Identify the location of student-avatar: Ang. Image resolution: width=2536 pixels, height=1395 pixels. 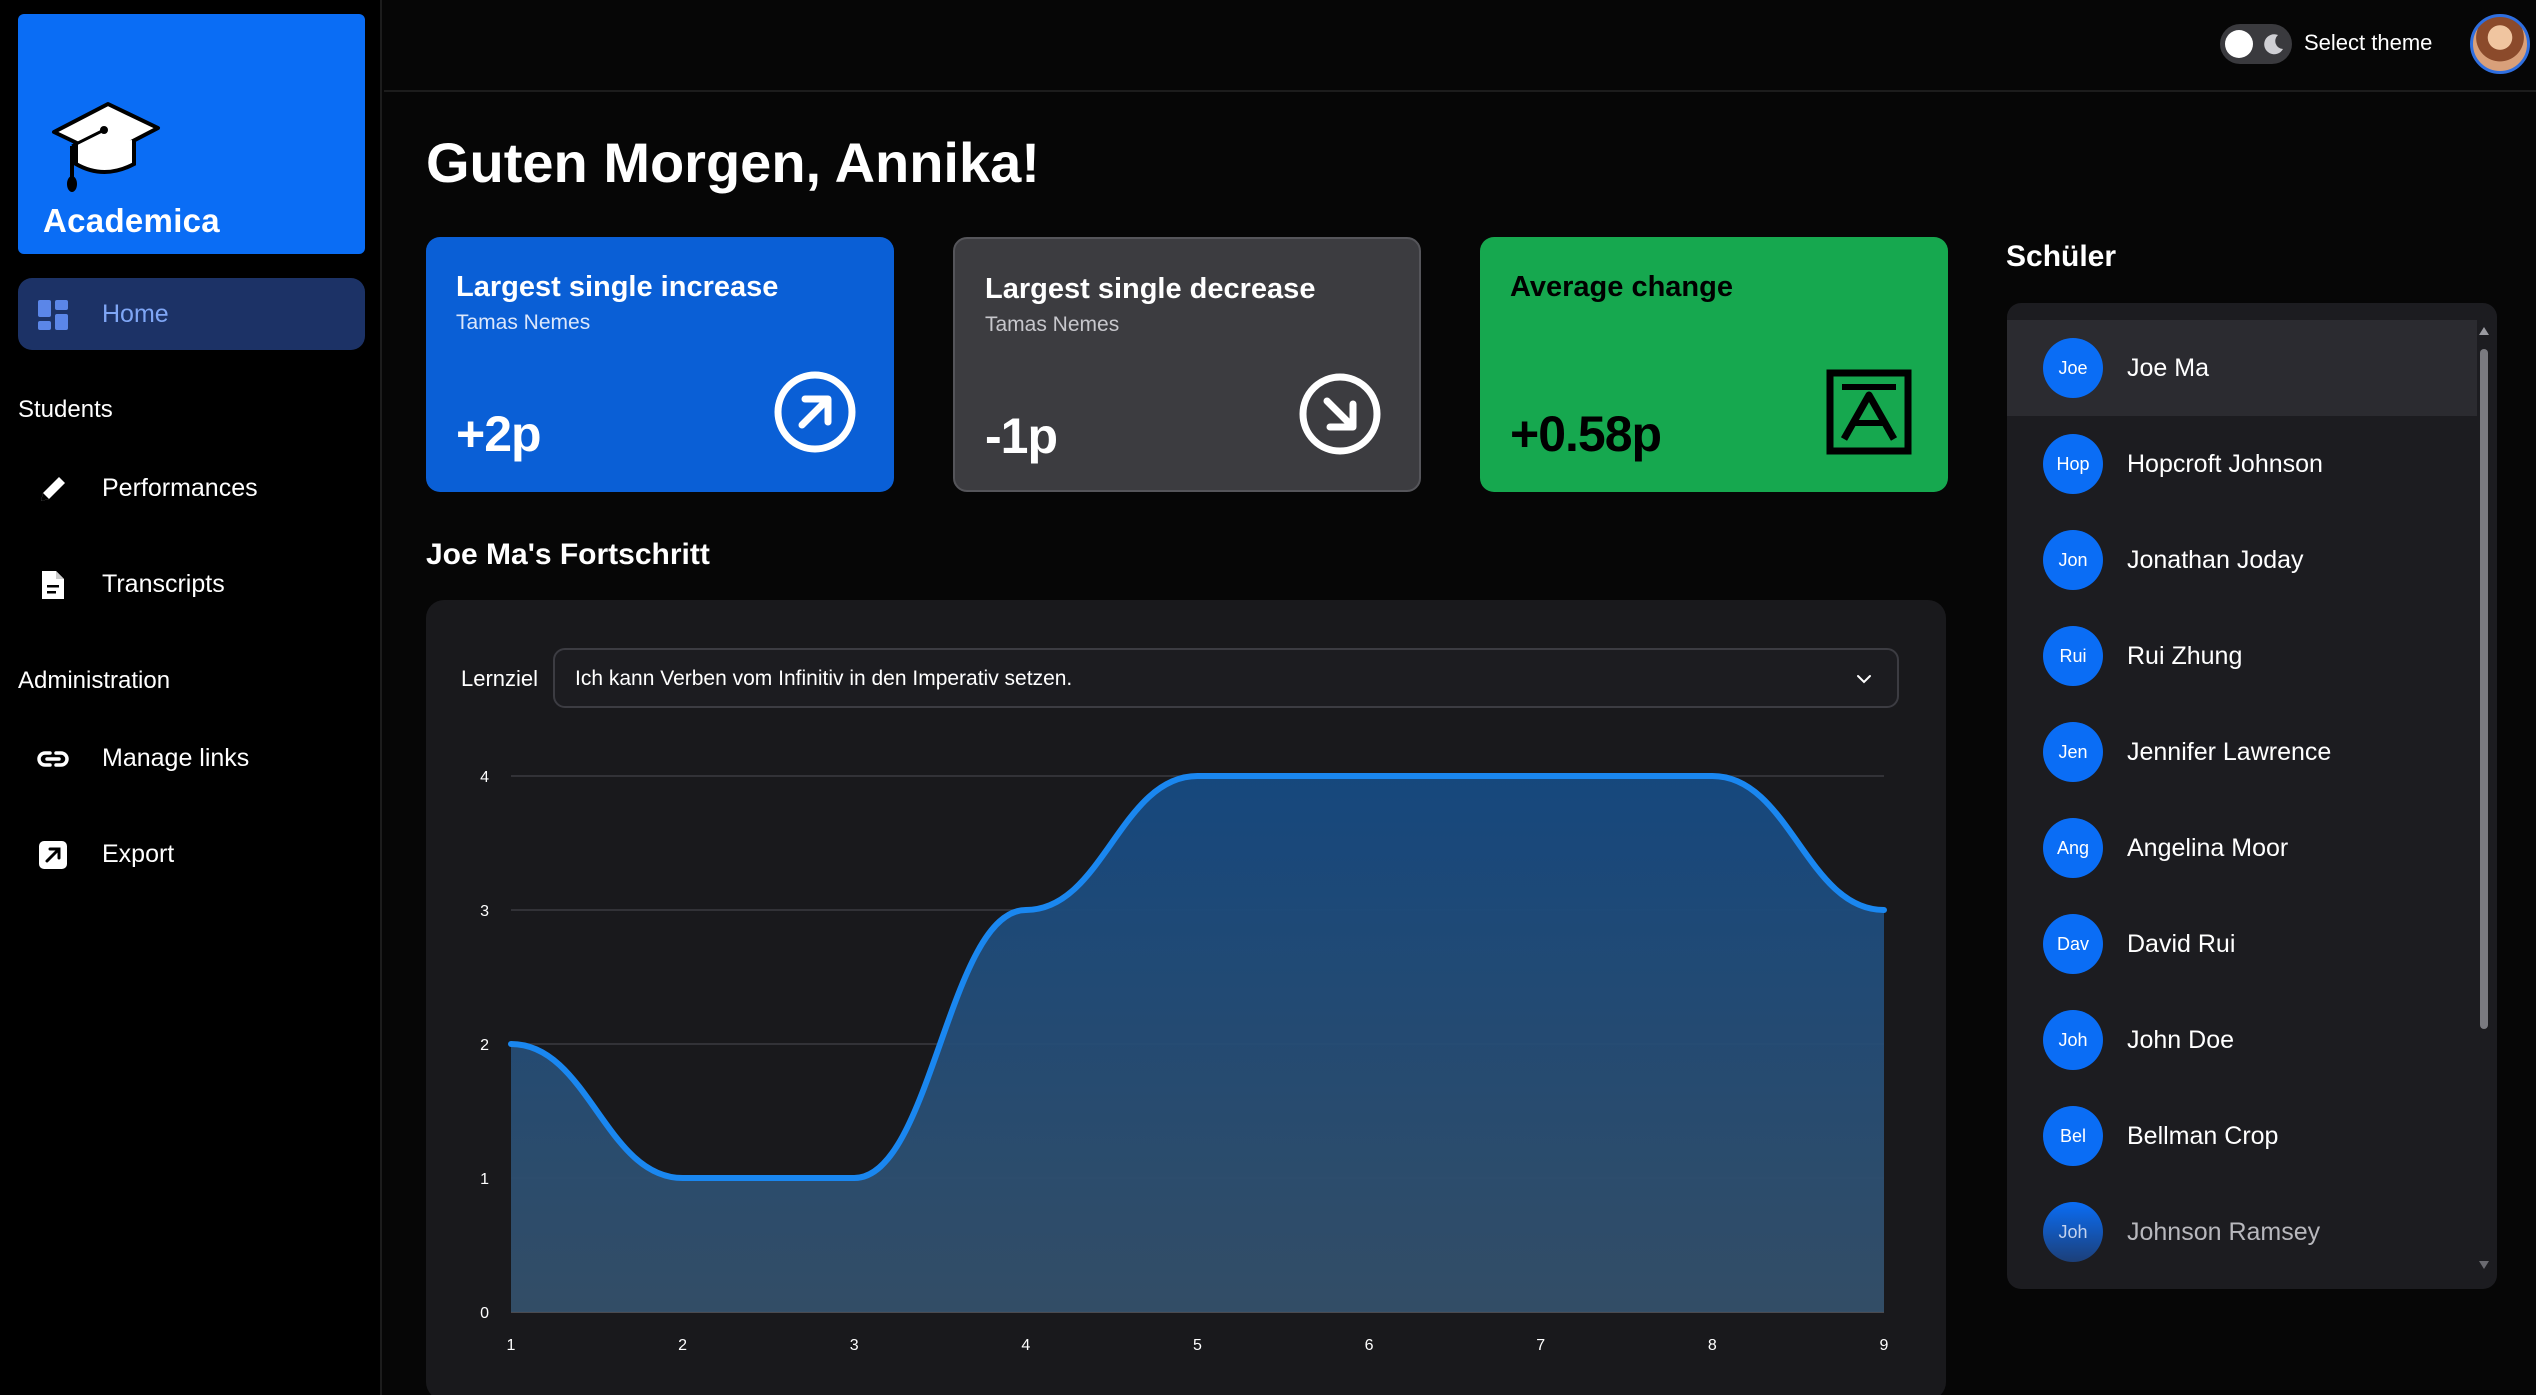
(2073, 848).